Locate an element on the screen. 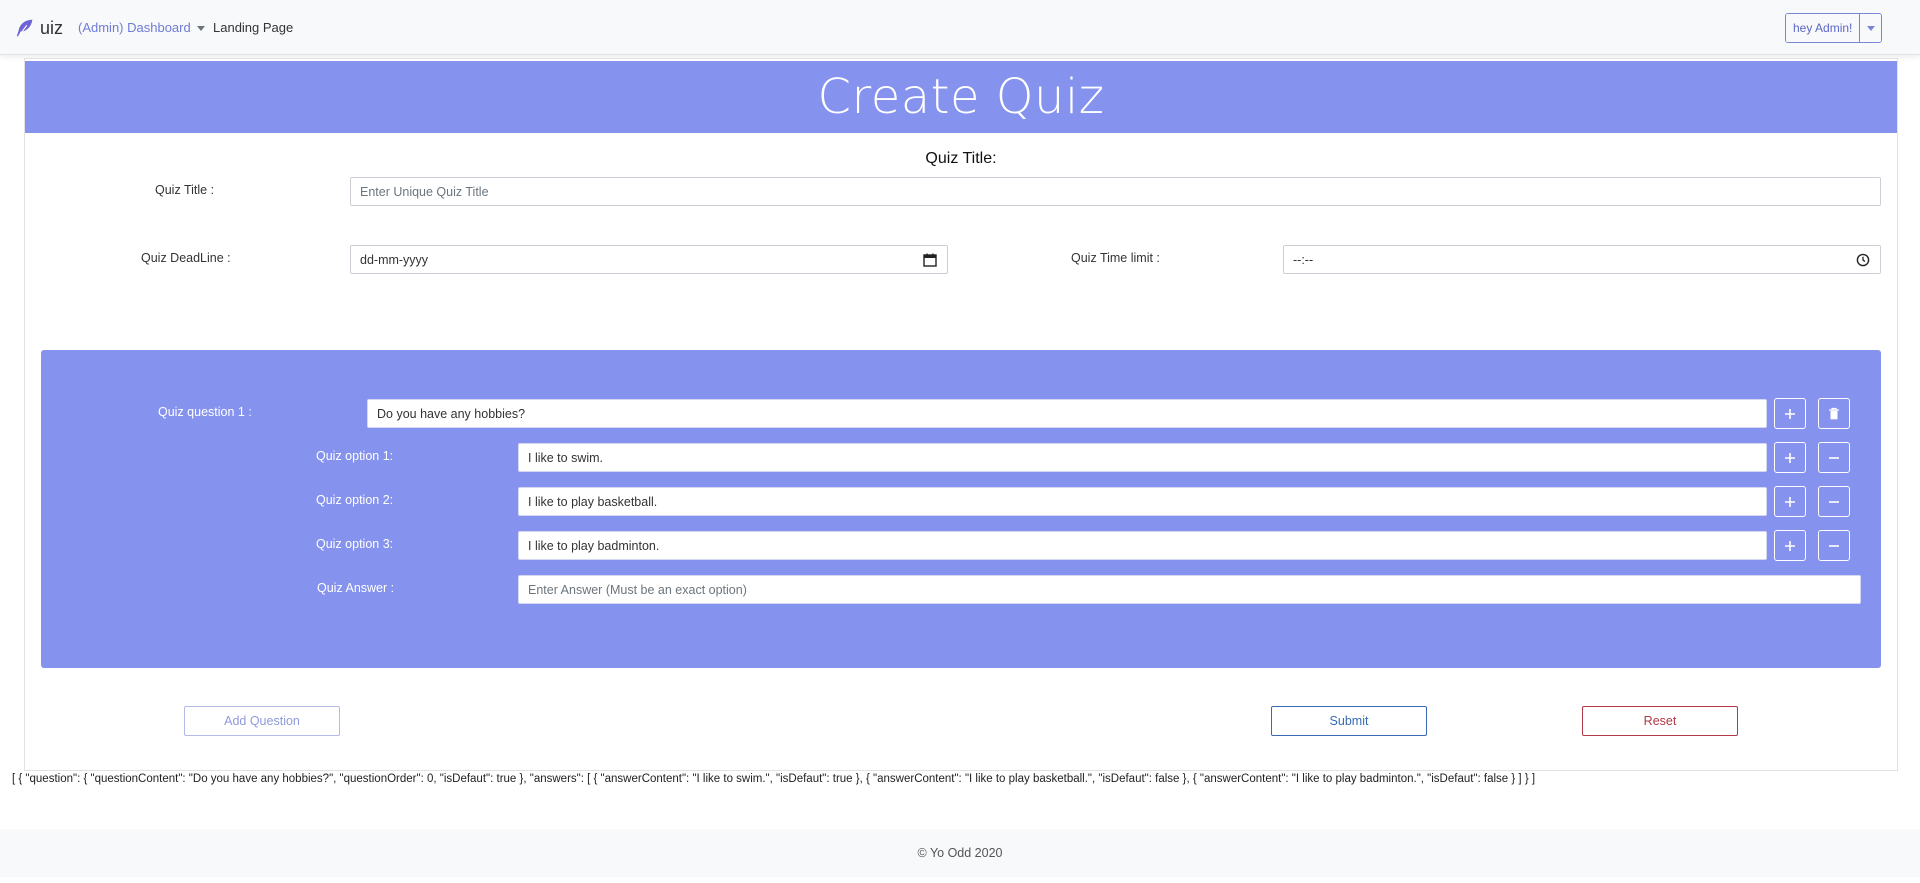 This screenshot has height=883, width=1920. user-dropdown-toggle is located at coordinates (1870, 28).